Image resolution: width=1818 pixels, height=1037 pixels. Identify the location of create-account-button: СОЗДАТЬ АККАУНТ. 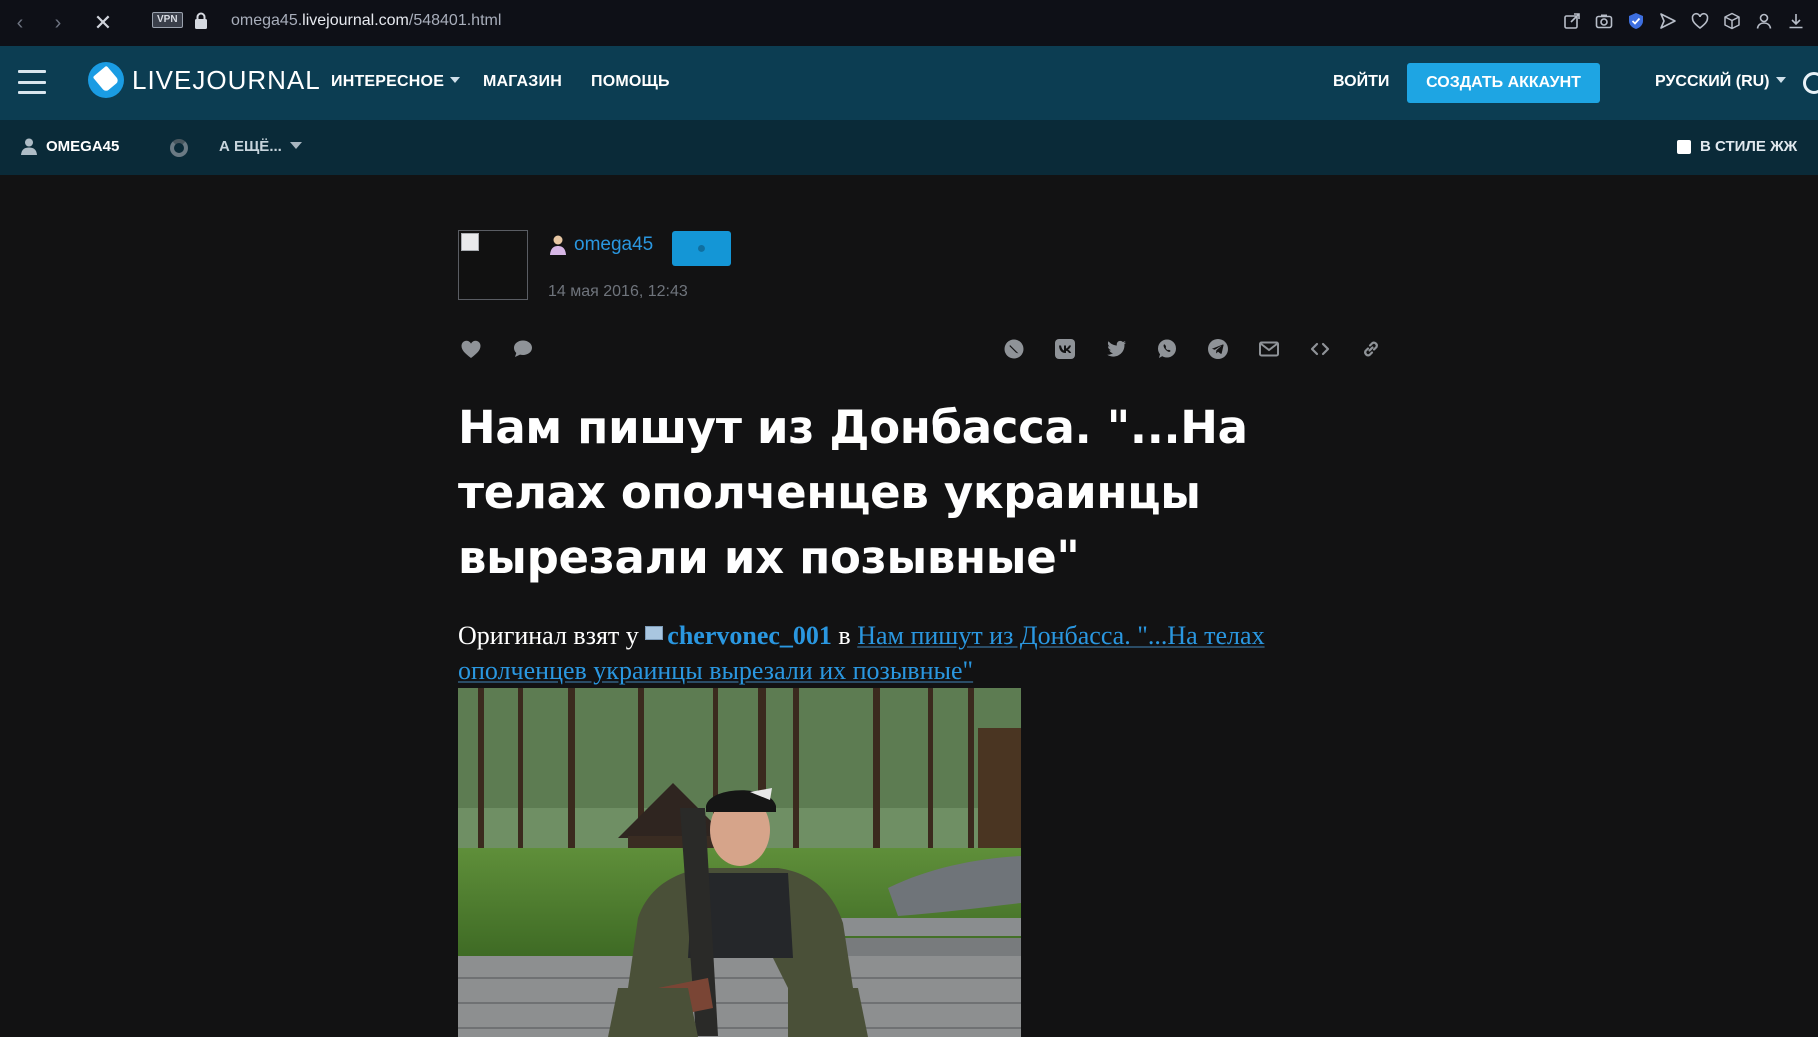
(1503, 83).